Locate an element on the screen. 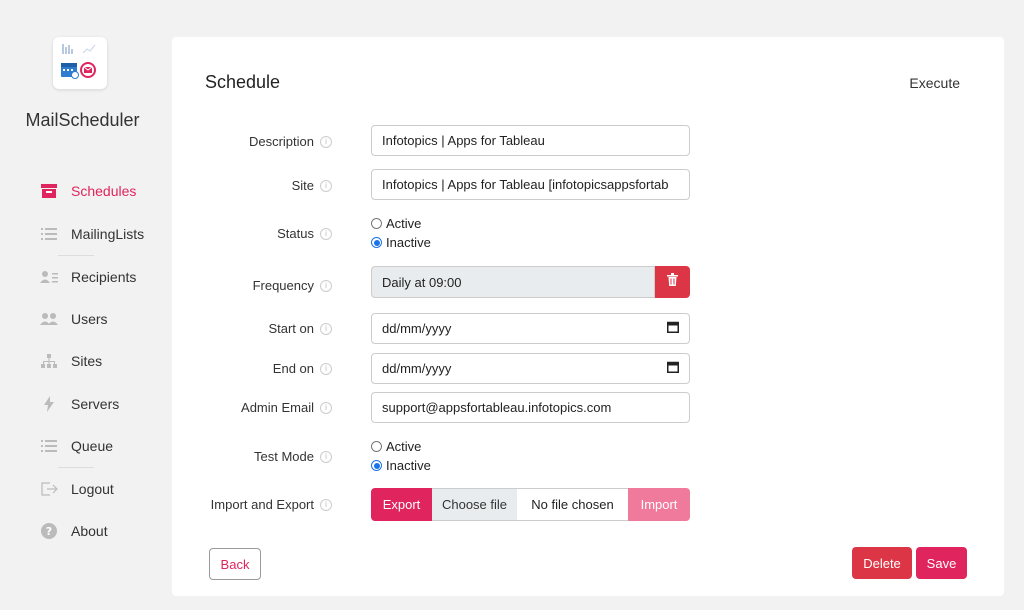 The height and width of the screenshot is (610, 1024). status-option-inactive: Inactive is located at coordinates (401, 242).